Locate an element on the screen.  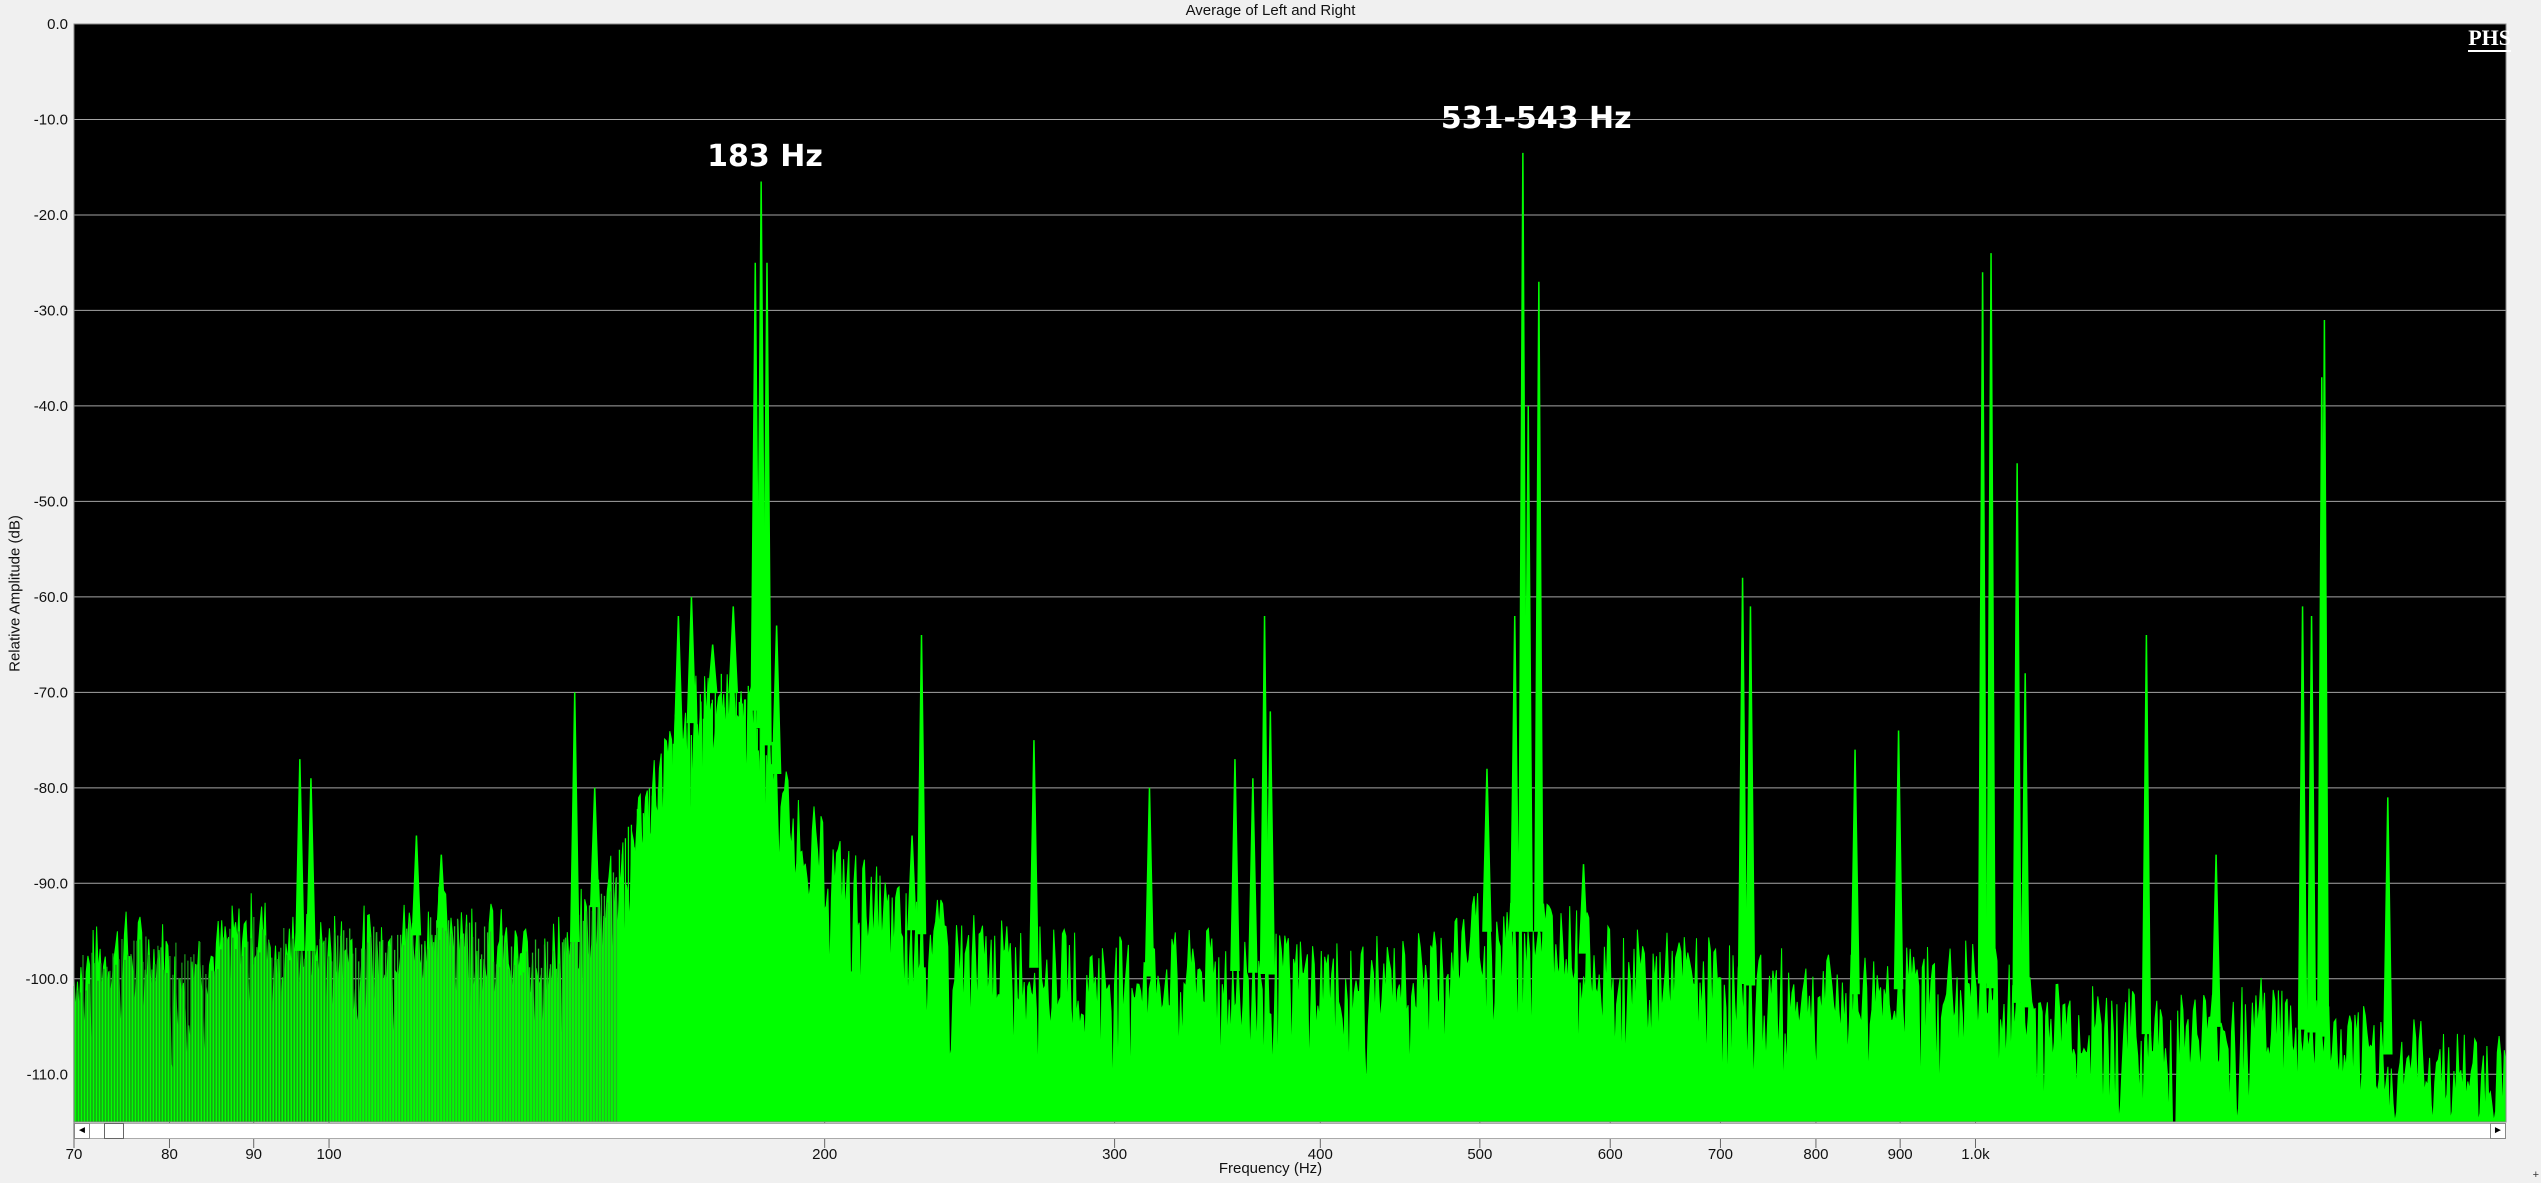
y-tick-label: -110.0 is located at coordinates (47, 1074).